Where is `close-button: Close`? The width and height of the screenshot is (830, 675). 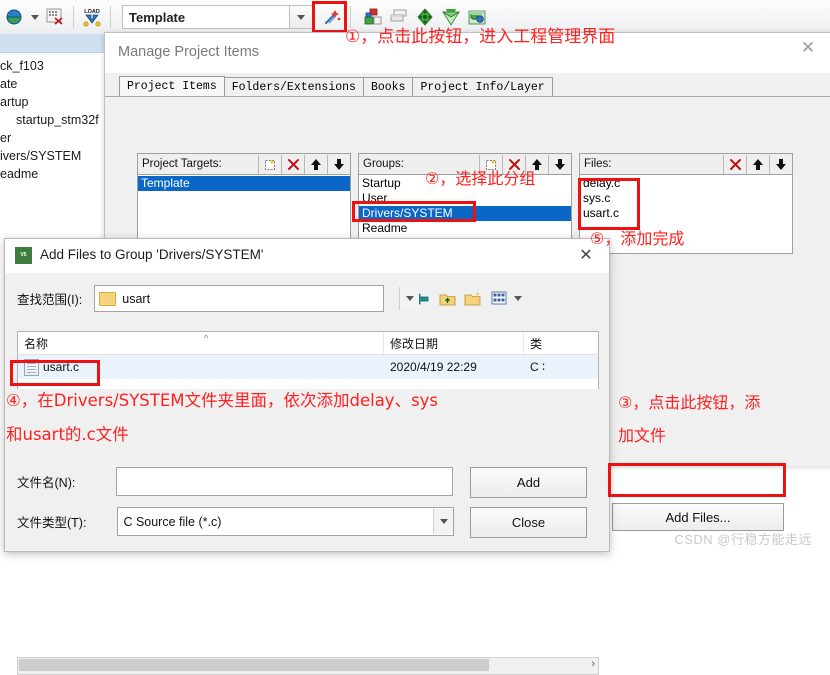
close-button: Close is located at coordinates (528, 522).